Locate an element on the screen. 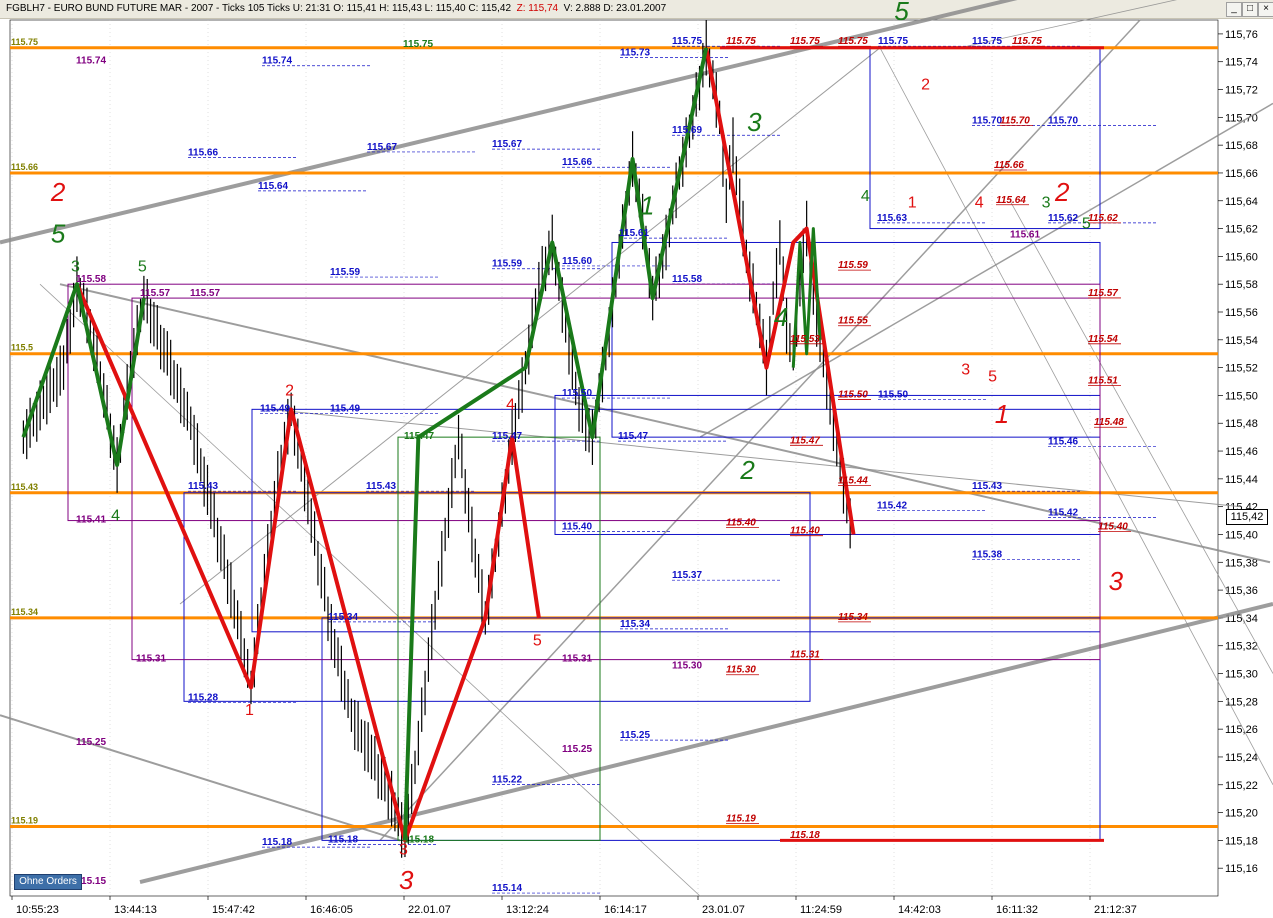 This screenshot has height=918, width=1273. y-tick-label: 115,54 is located at coordinates (1241, 341).